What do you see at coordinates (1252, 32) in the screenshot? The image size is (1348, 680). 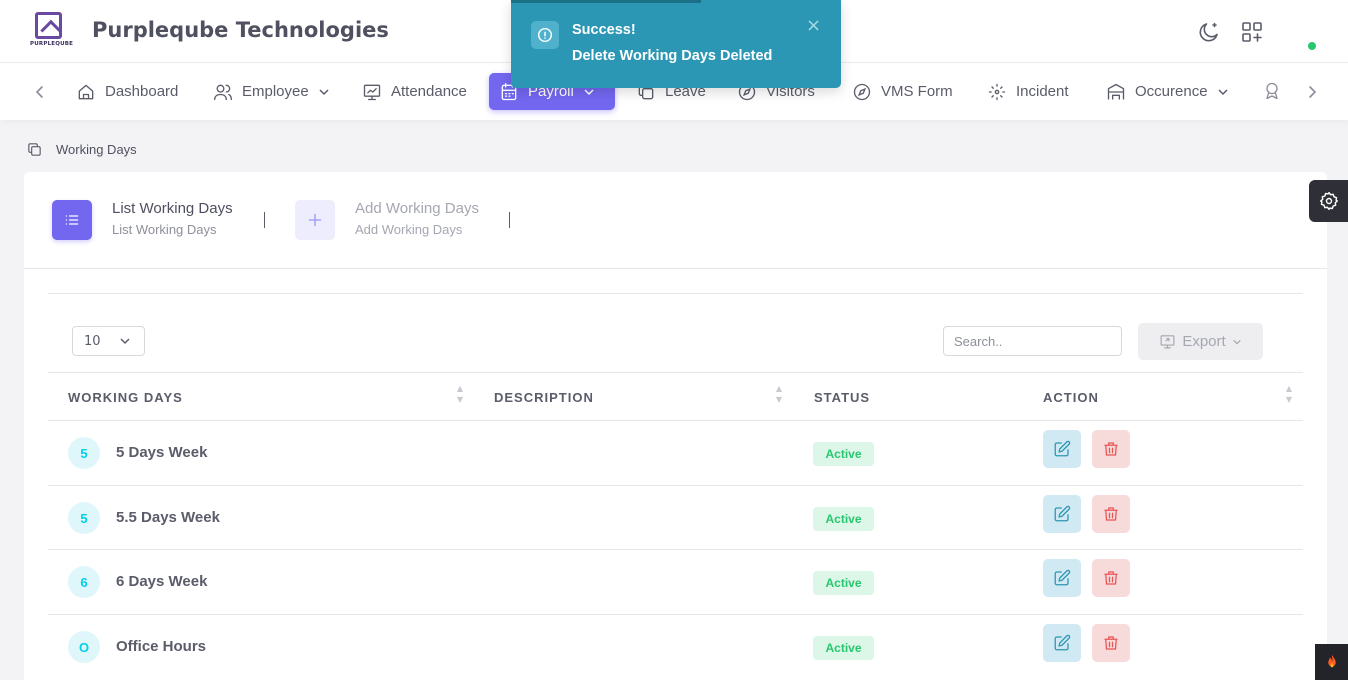 I see `apps-grid-icon` at bounding box center [1252, 32].